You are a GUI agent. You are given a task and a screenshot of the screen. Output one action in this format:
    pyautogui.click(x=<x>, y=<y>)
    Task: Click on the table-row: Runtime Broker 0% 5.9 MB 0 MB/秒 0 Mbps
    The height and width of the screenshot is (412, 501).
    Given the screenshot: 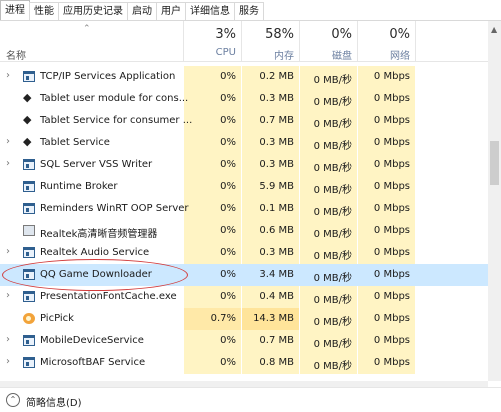 What is the action you would take?
    pyautogui.click(x=244, y=187)
    